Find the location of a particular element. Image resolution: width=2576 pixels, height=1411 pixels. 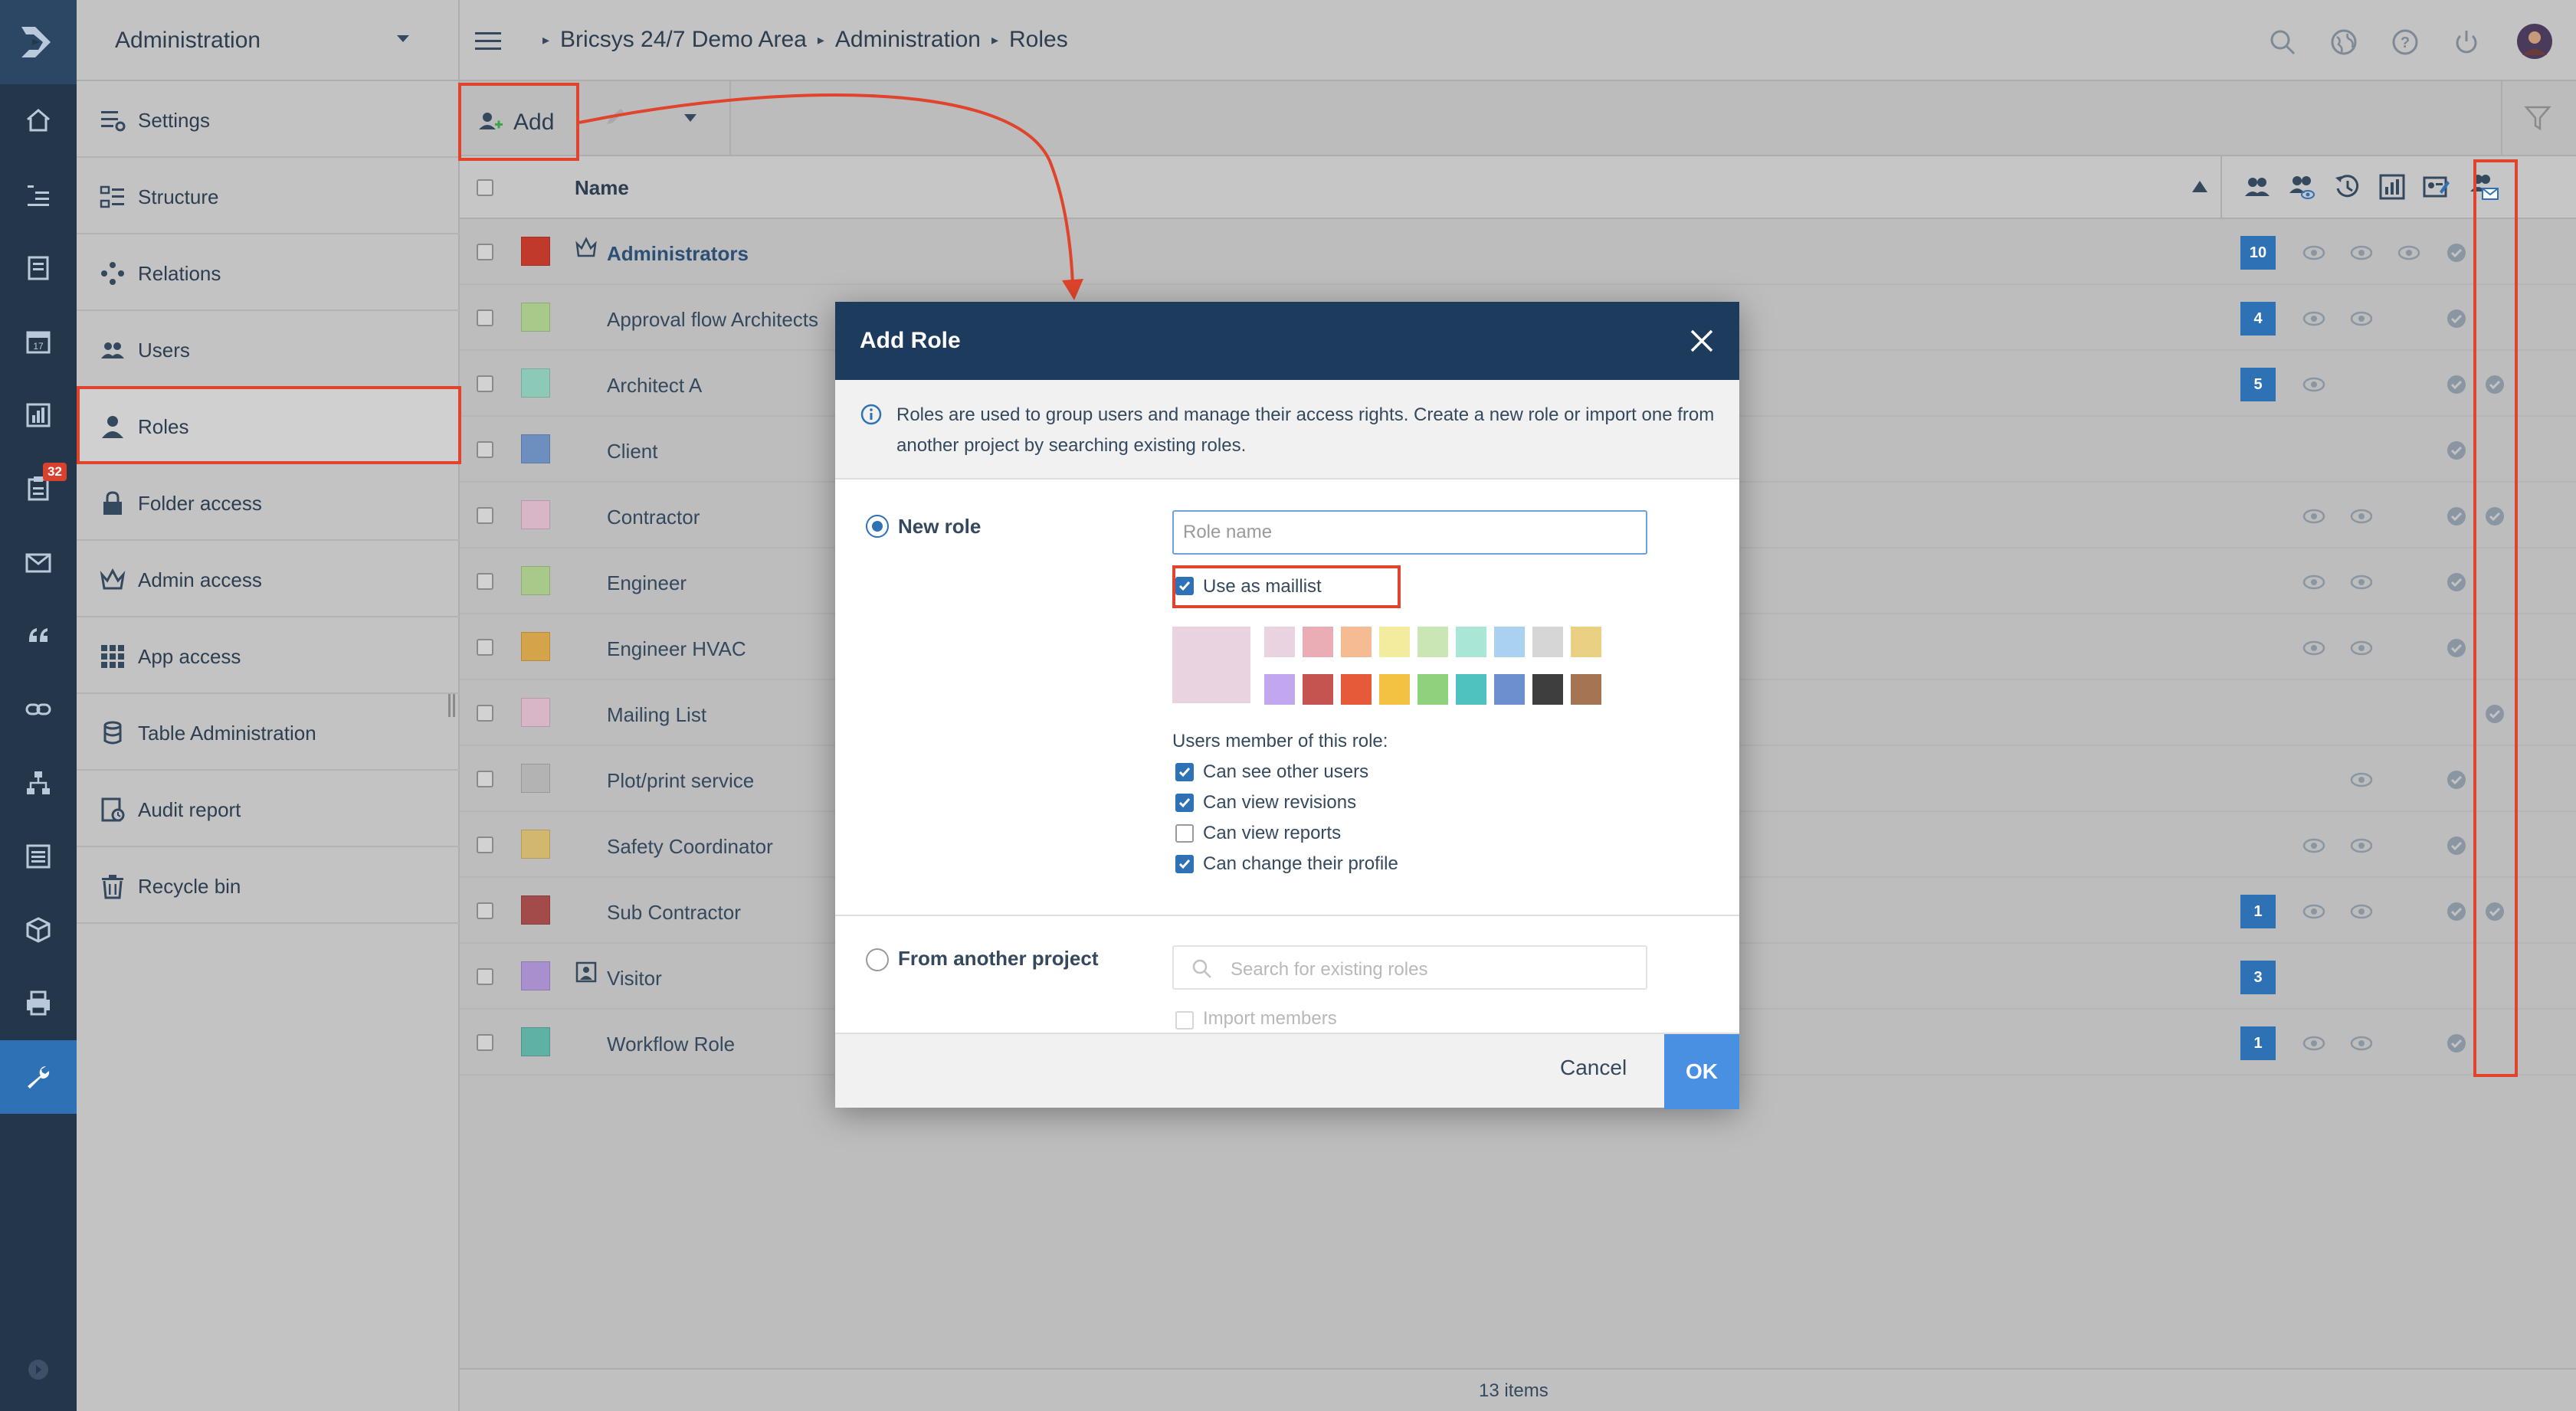

dialog-separator is located at coordinates (1287, 915).